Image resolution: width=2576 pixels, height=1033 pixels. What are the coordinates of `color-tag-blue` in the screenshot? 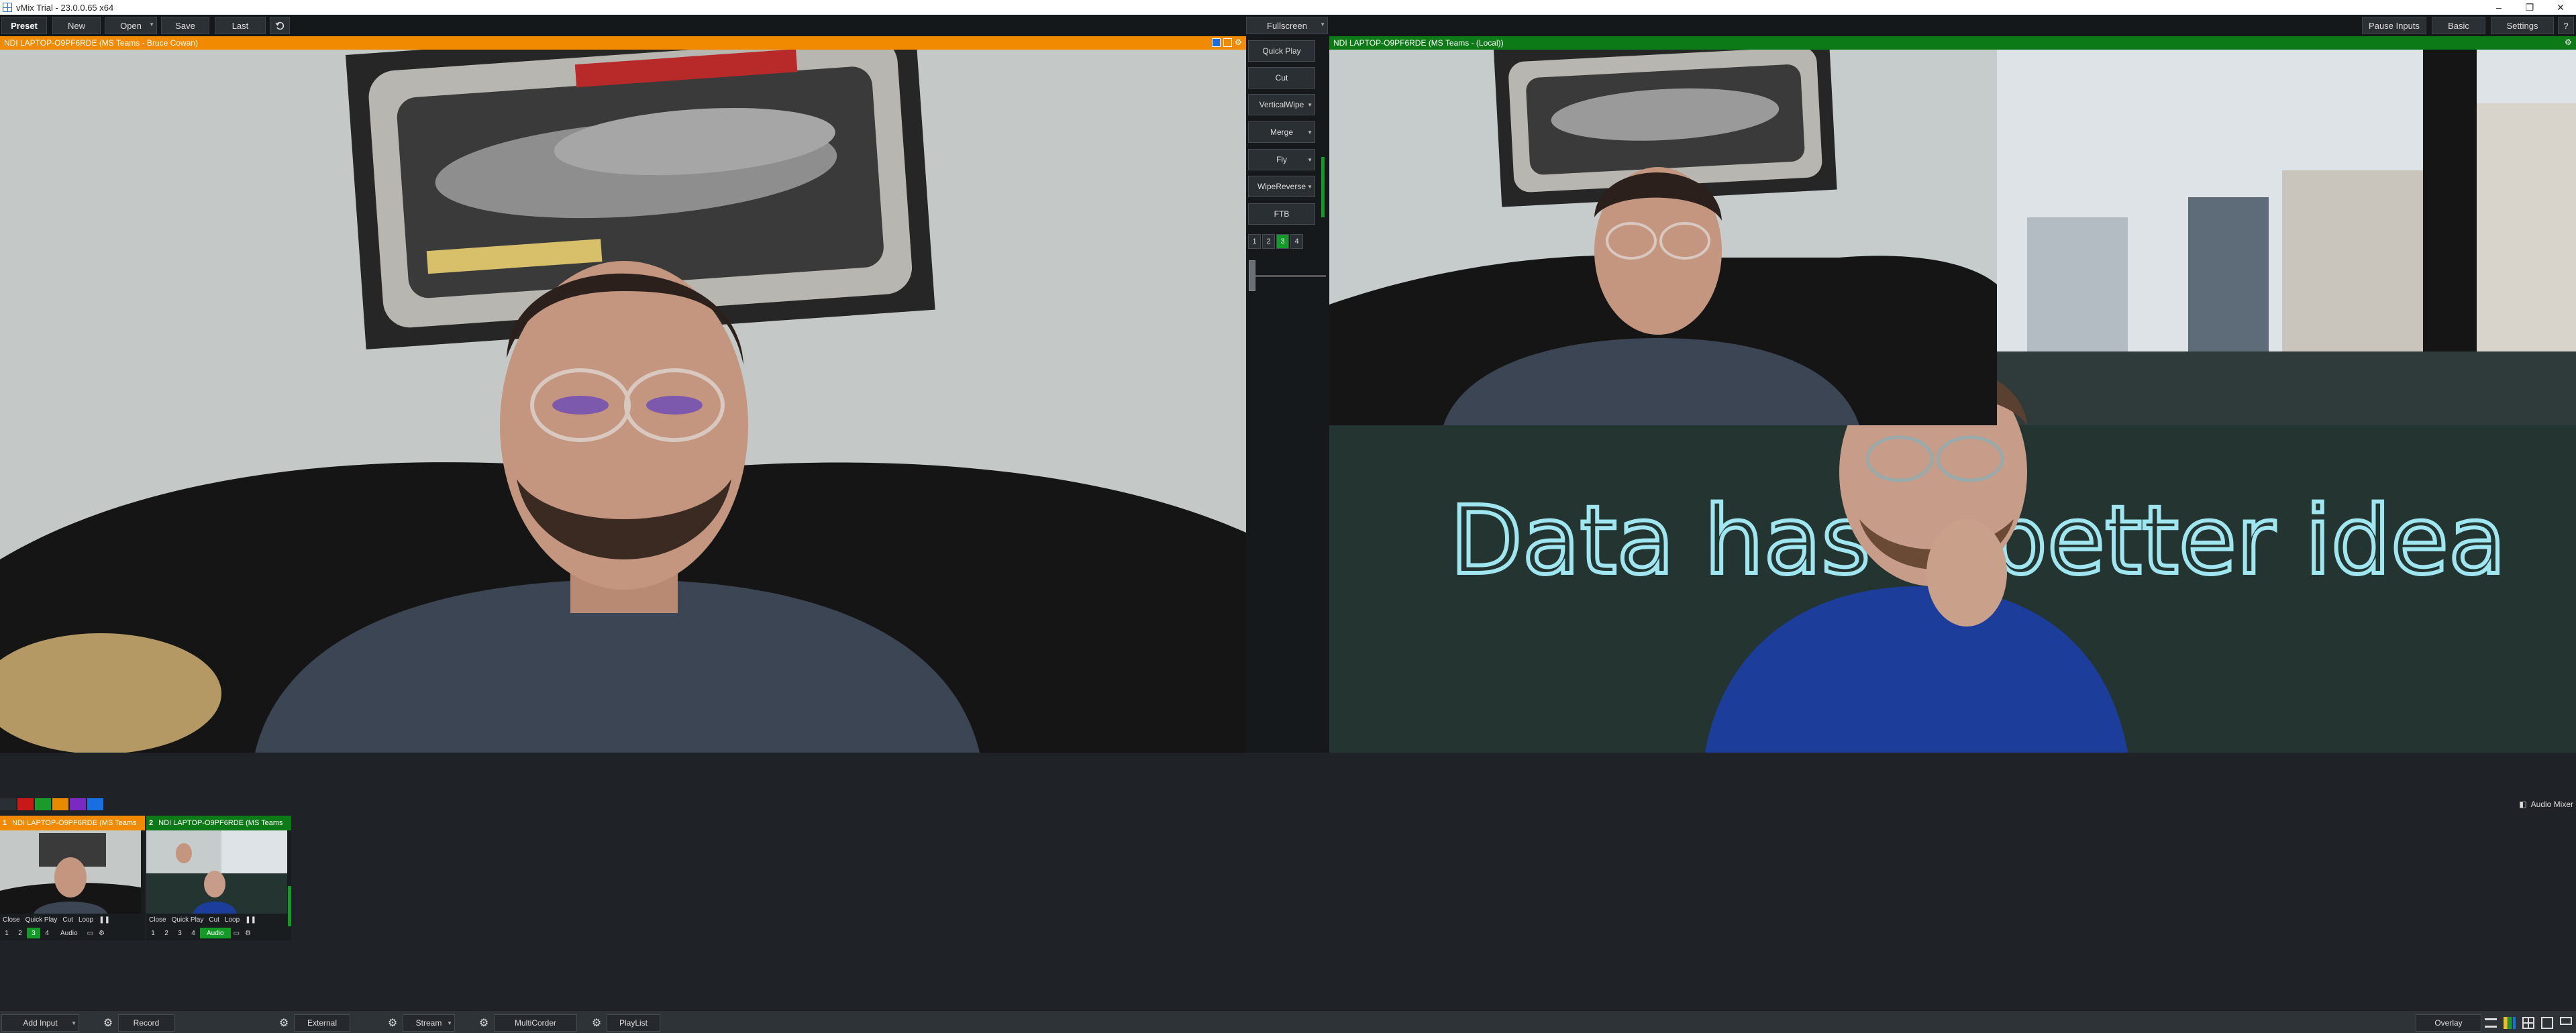 It's located at (95, 804).